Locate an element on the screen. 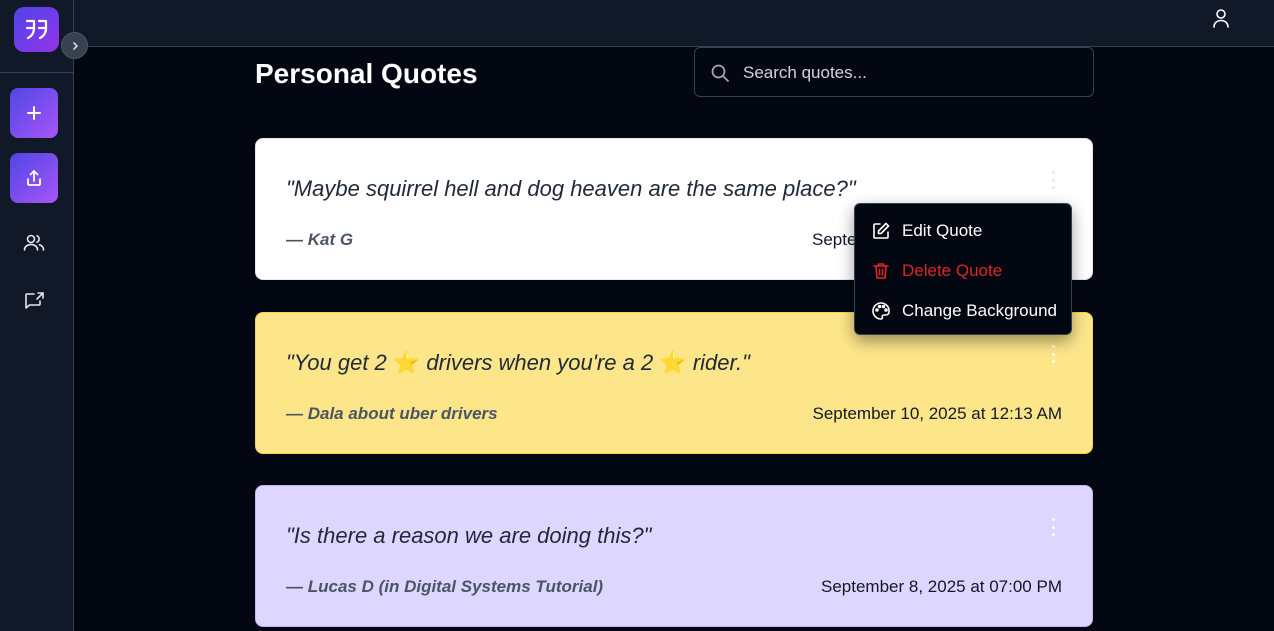 This screenshot has width=1274, height=631. change-background-menu-item: Change Background is located at coordinates (964, 311).